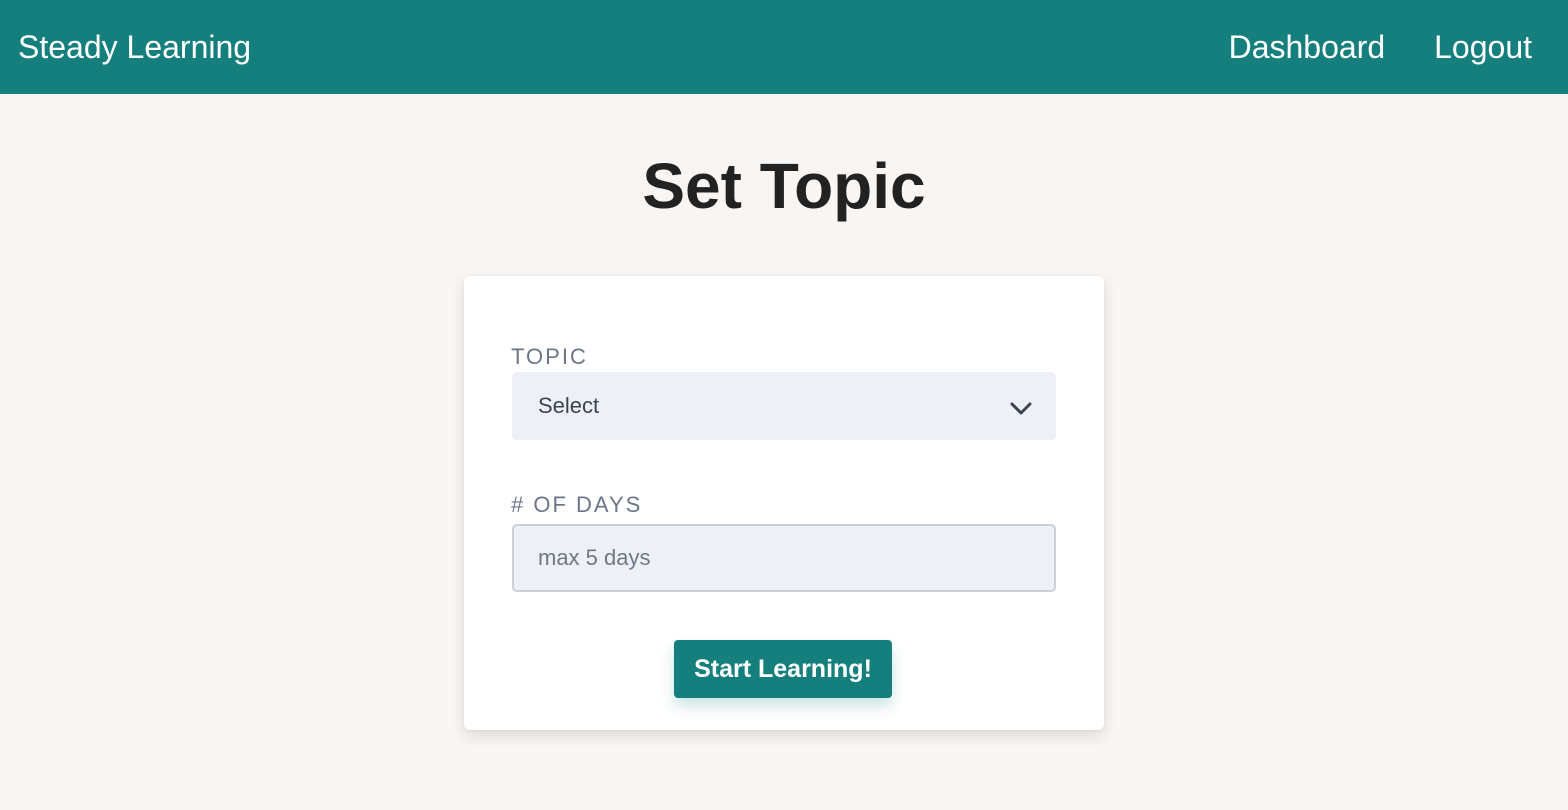 This screenshot has height=810, width=1568. I want to click on topic-select-value: Select, so click(569, 405).